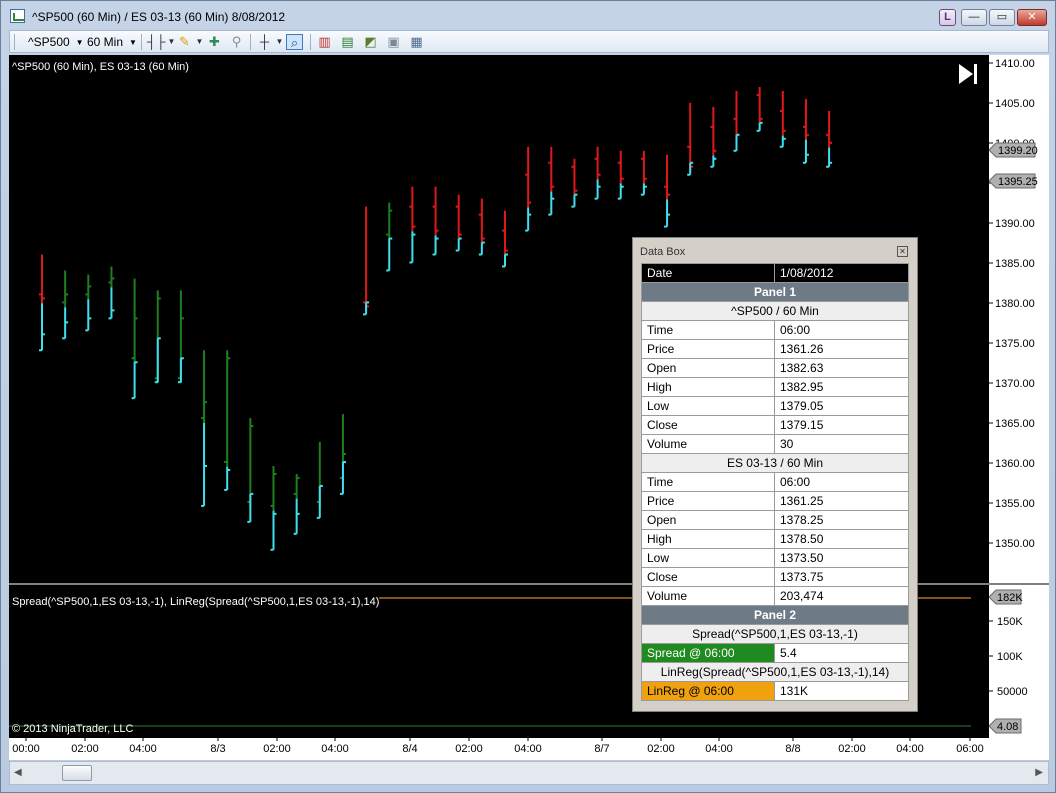  Describe the element at coordinates (1002, 17) in the screenshot. I see `maximize-button: ▭` at that location.